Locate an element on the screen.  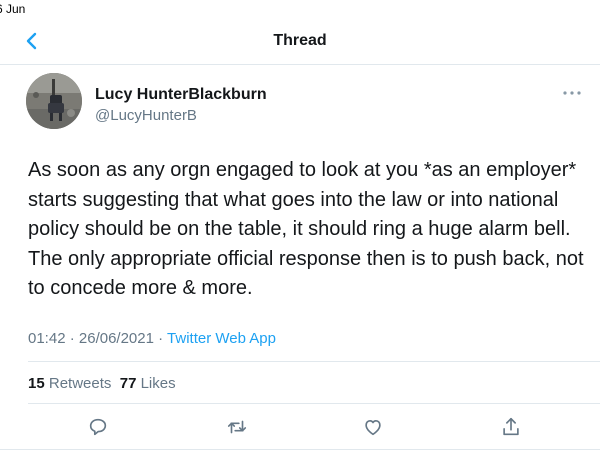
engagement-stats: 15 Retweets 77 Likes is located at coordinates (102, 383).